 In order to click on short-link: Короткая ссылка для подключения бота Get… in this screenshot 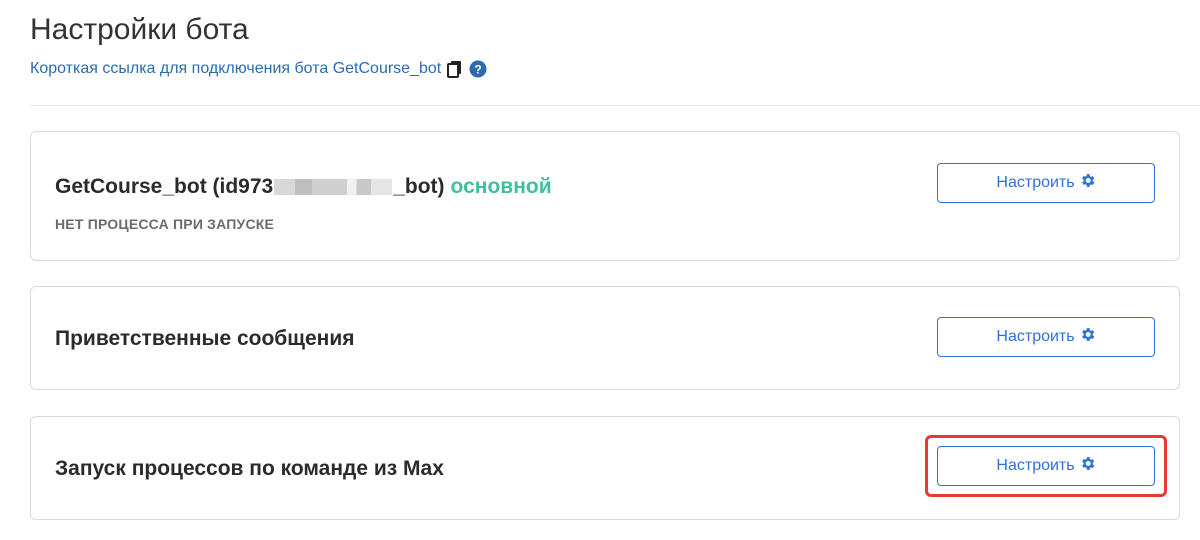, I will do `click(235, 69)`.